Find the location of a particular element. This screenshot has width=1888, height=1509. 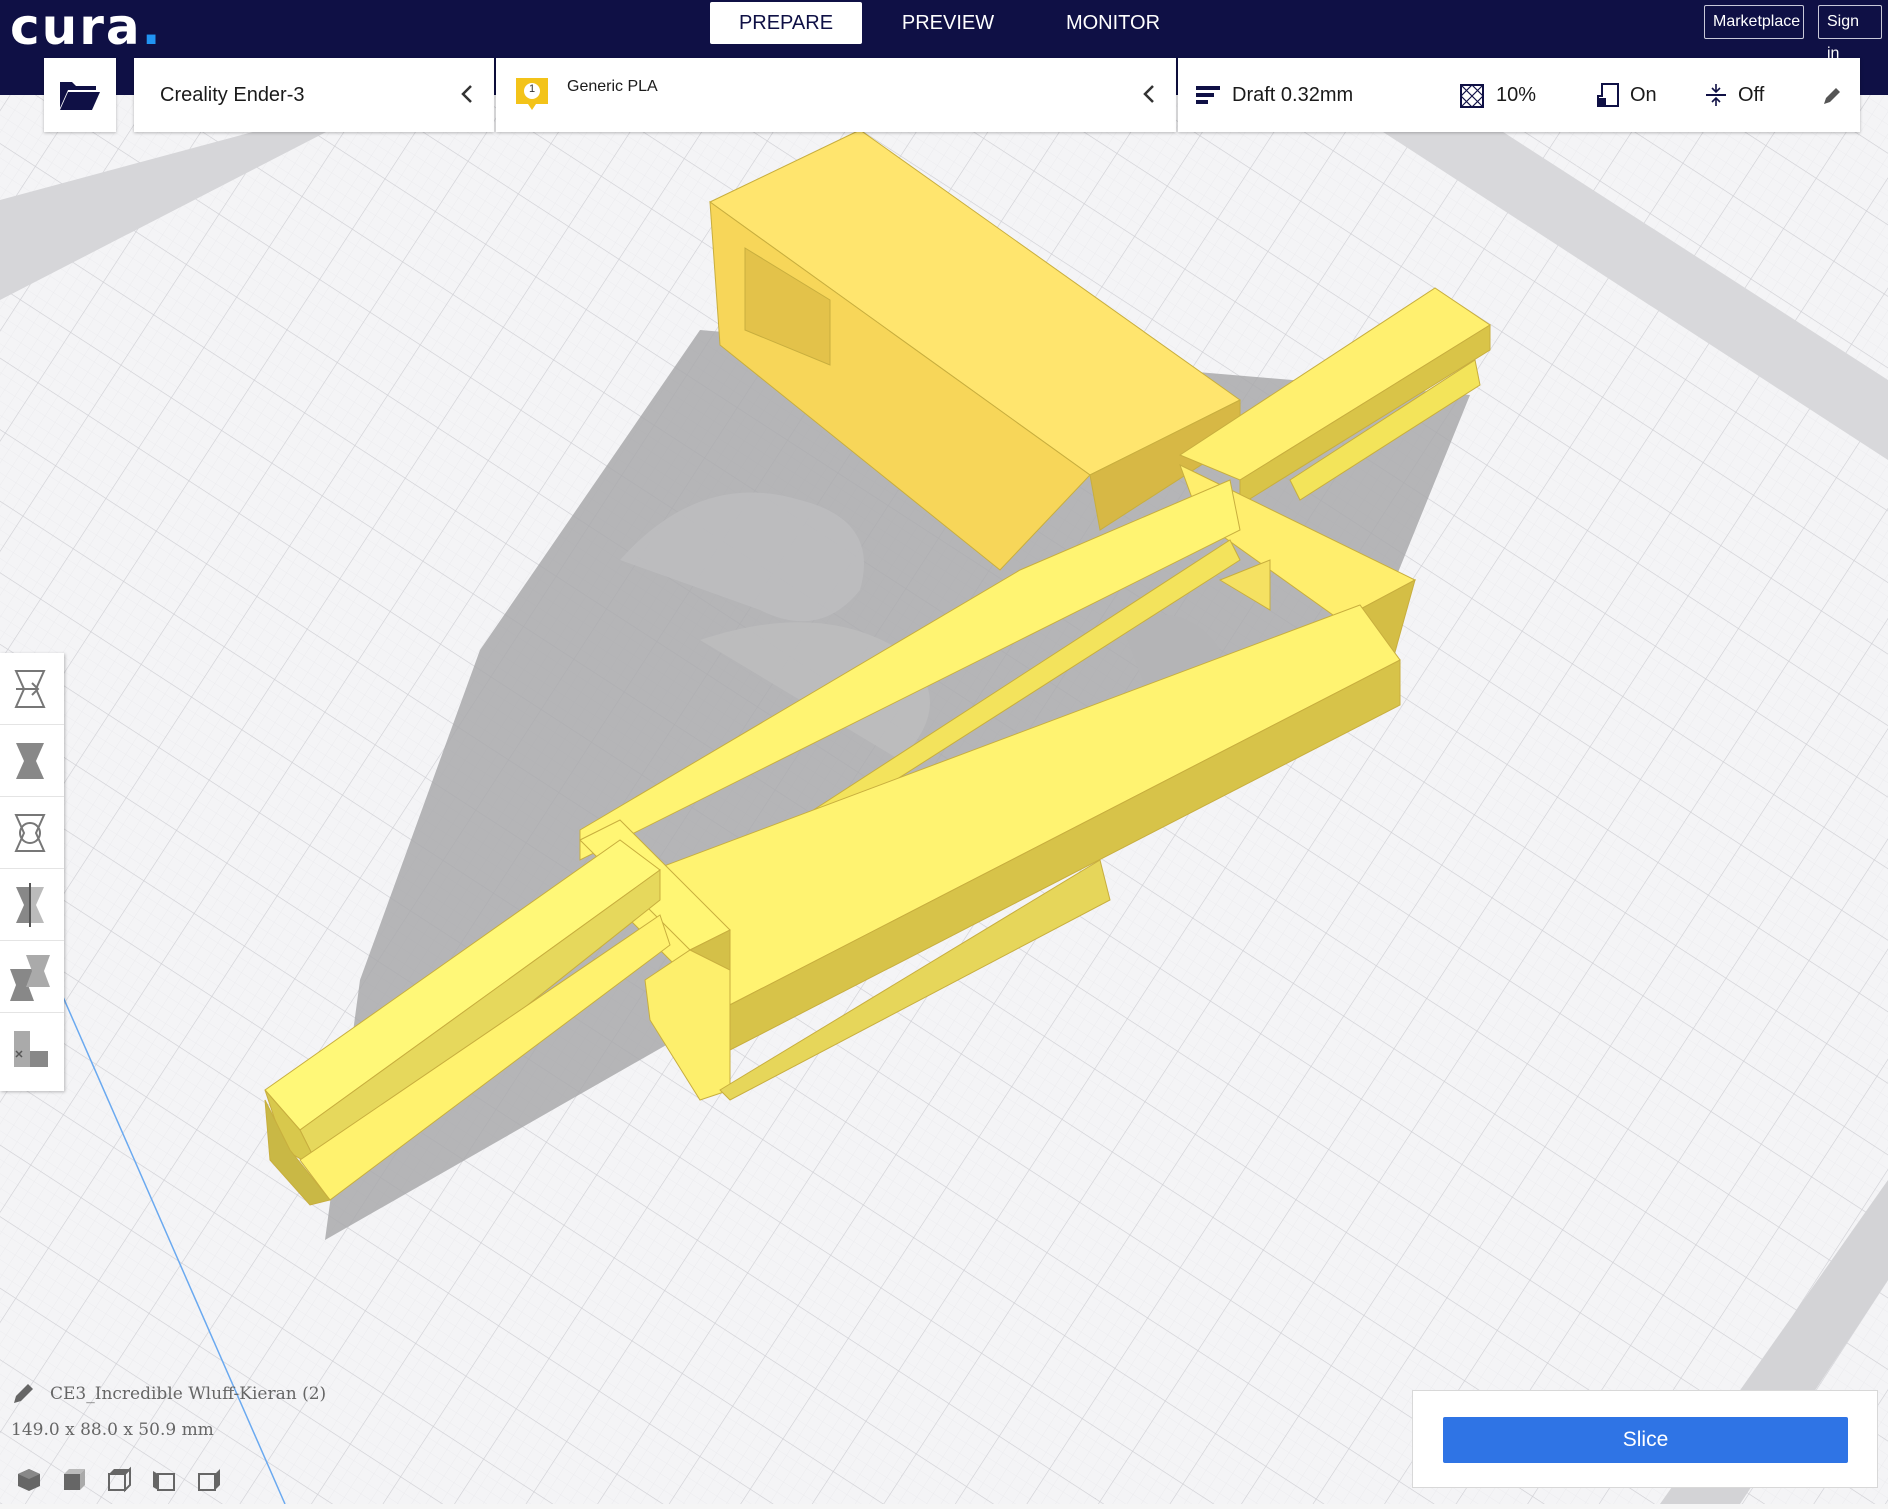

adhesion-value: Off is located at coordinates (1751, 95).